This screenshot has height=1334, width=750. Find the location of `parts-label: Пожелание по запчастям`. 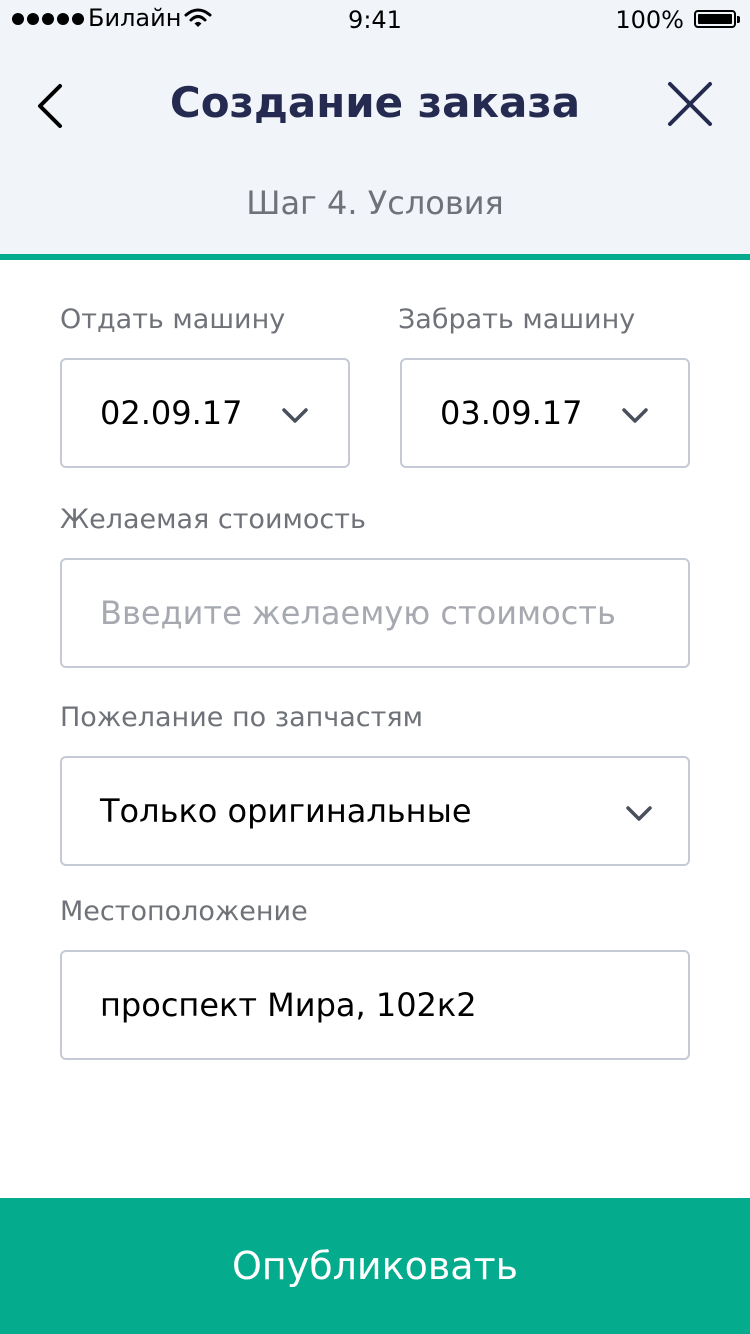

parts-label: Пожелание по запчастям is located at coordinates (241, 717).